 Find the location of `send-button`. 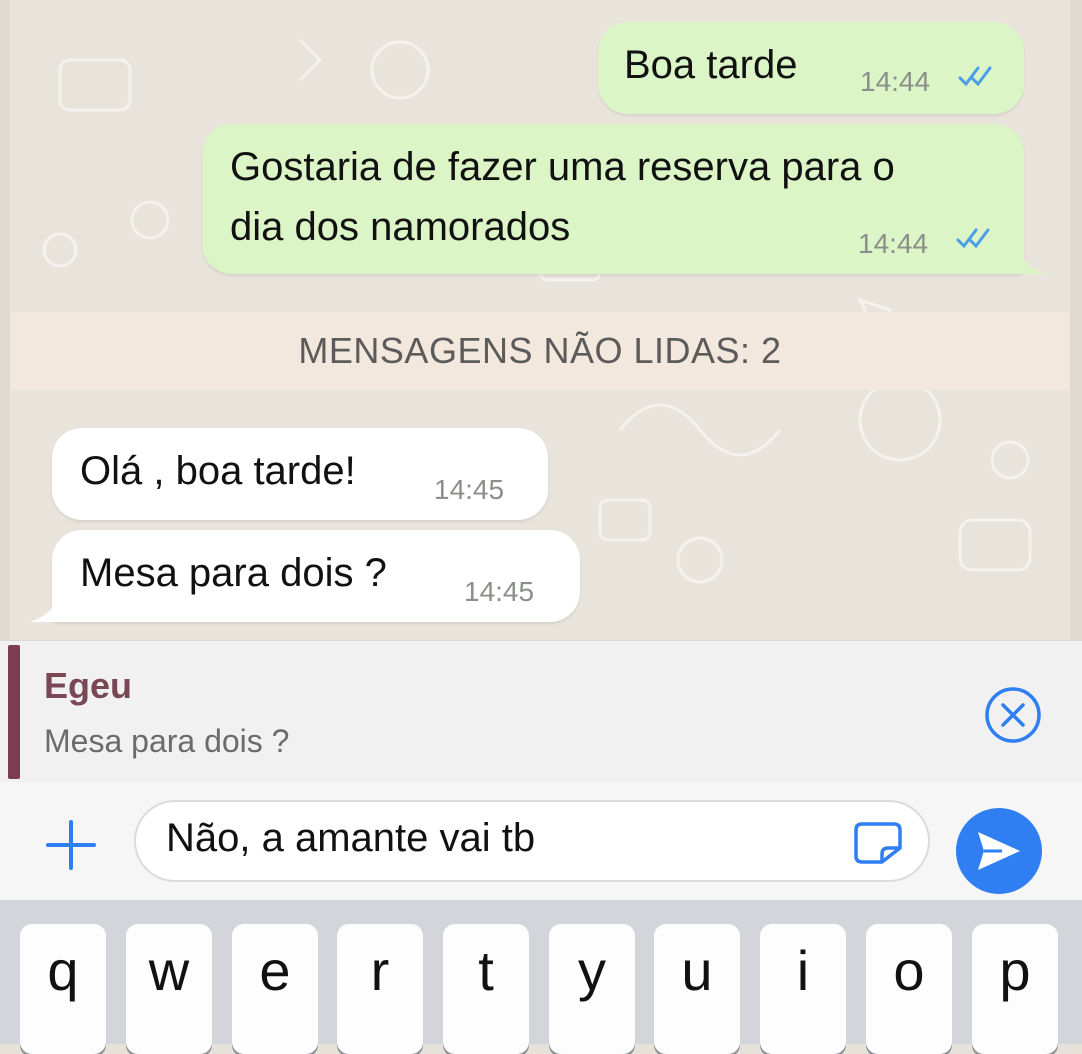

send-button is located at coordinates (999, 851).